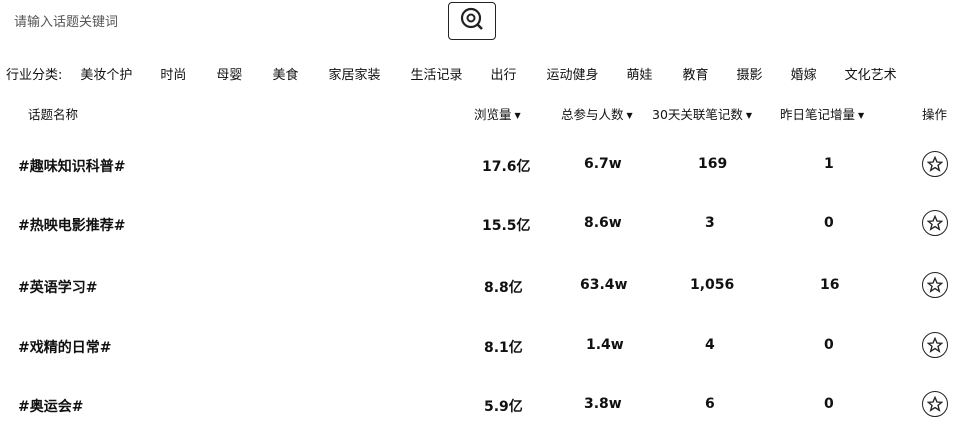 The width and height of the screenshot is (968, 440). I want to click on category-item: 美妆个护, so click(106, 73).